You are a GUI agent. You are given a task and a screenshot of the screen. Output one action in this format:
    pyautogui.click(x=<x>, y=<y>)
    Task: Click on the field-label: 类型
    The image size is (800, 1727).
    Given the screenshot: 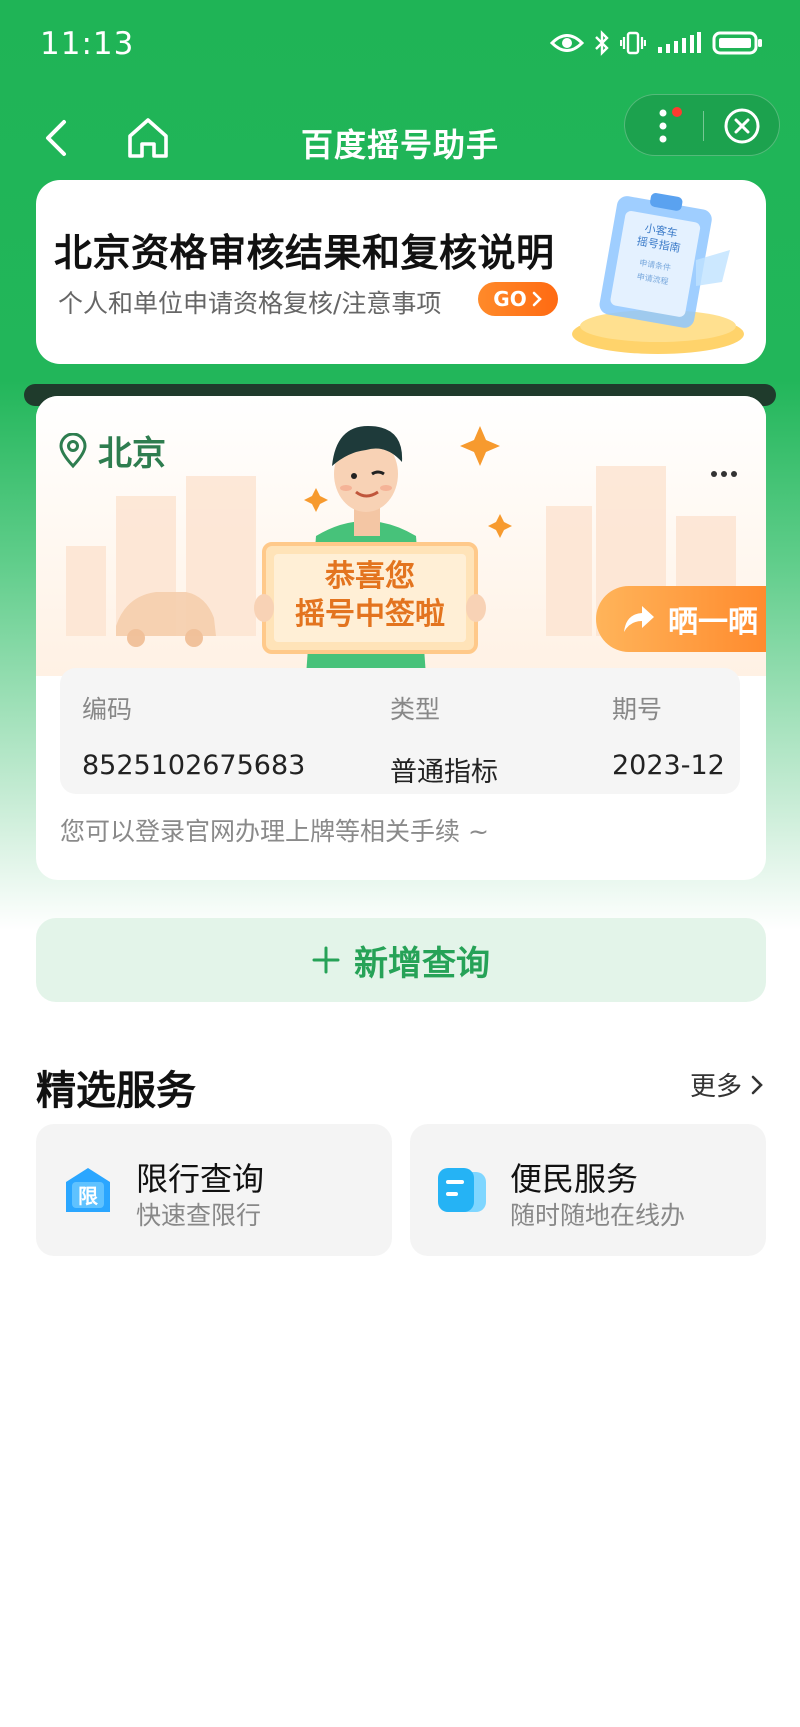 What is the action you would take?
    pyautogui.click(x=415, y=709)
    